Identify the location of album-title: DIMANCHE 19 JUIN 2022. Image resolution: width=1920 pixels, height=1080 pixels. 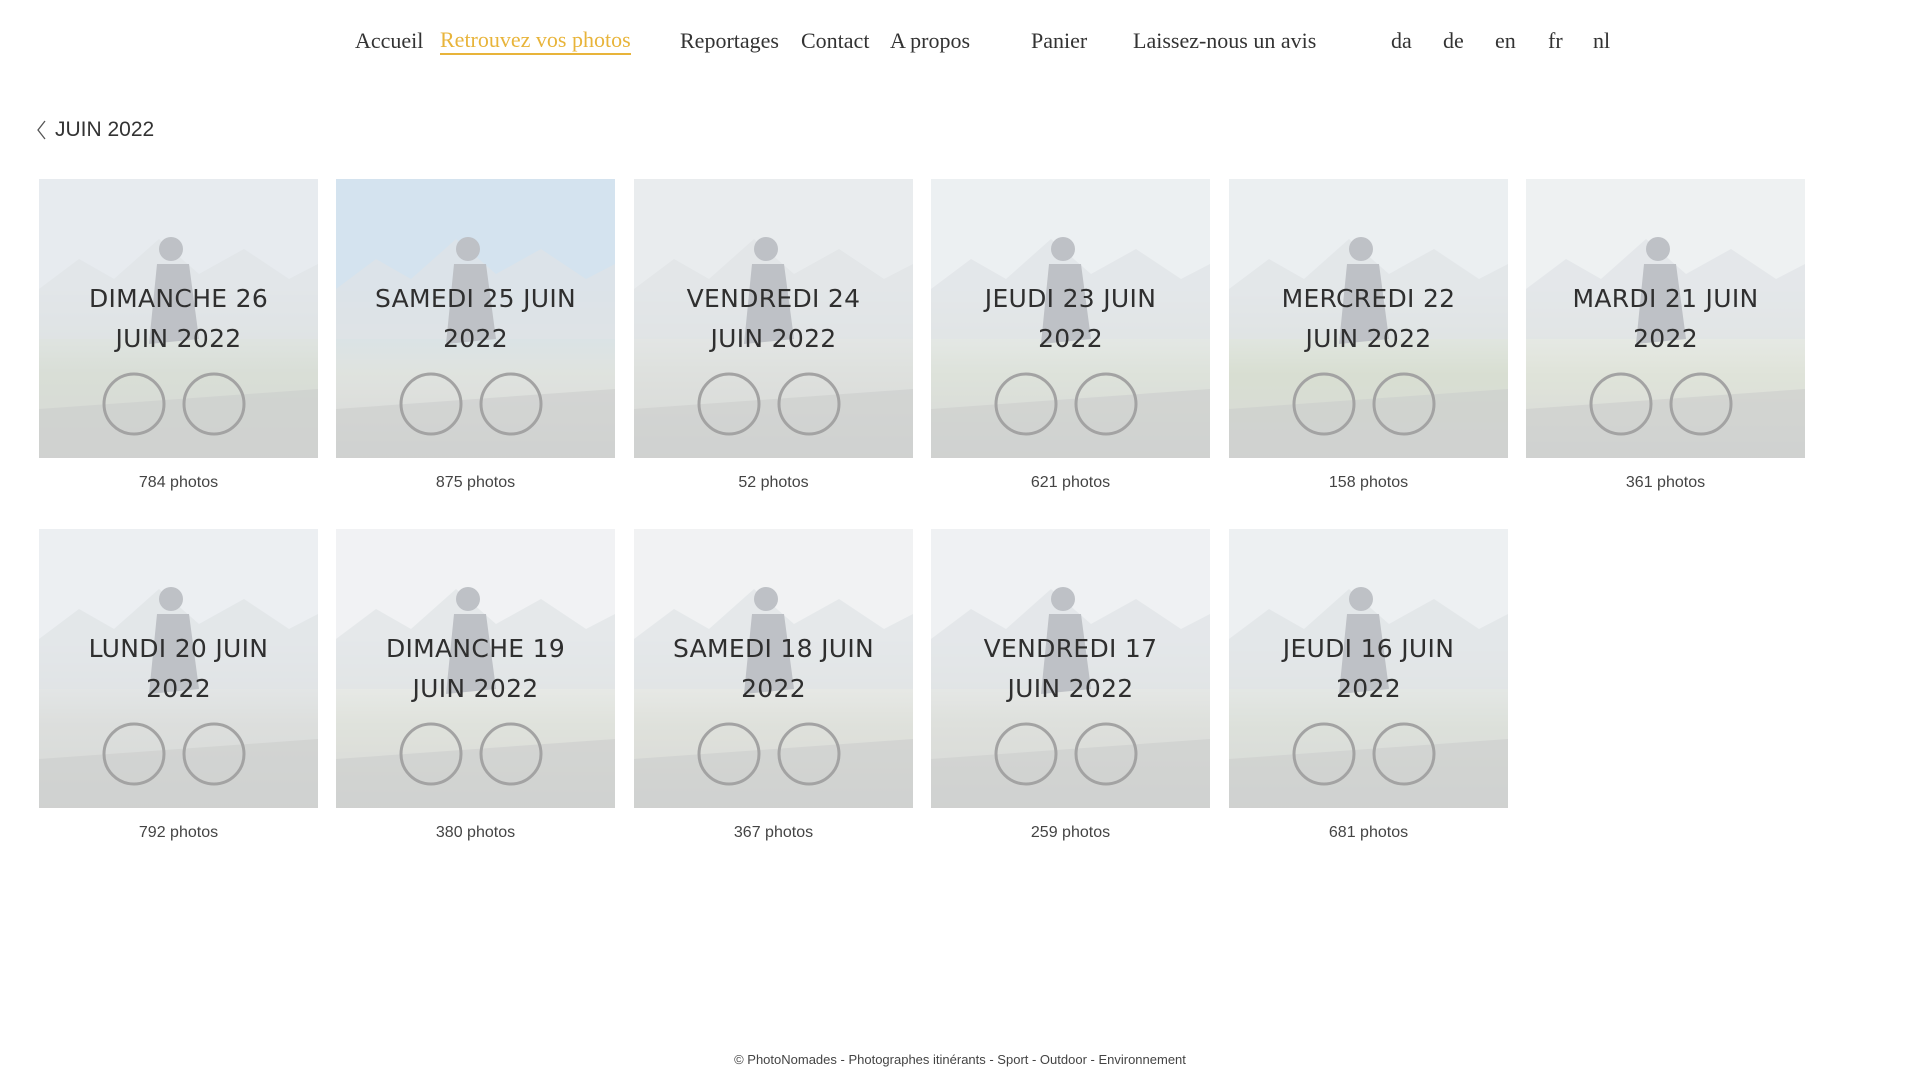
(475, 668).